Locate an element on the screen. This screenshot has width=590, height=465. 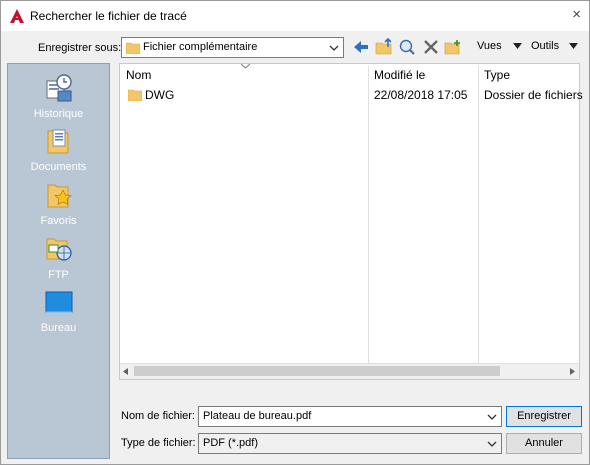
window-title: Rechercher le fichier de tracé is located at coordinates (108, 16).